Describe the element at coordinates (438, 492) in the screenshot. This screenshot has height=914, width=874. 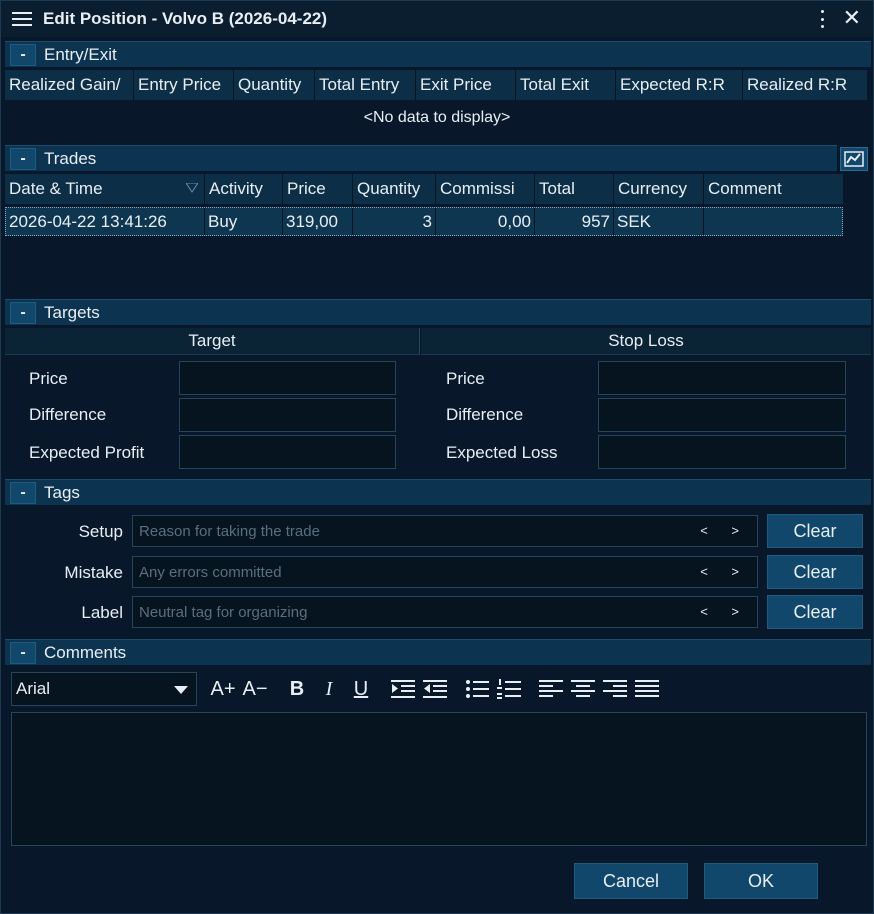
I see `section-tags: - Tags` at that location.